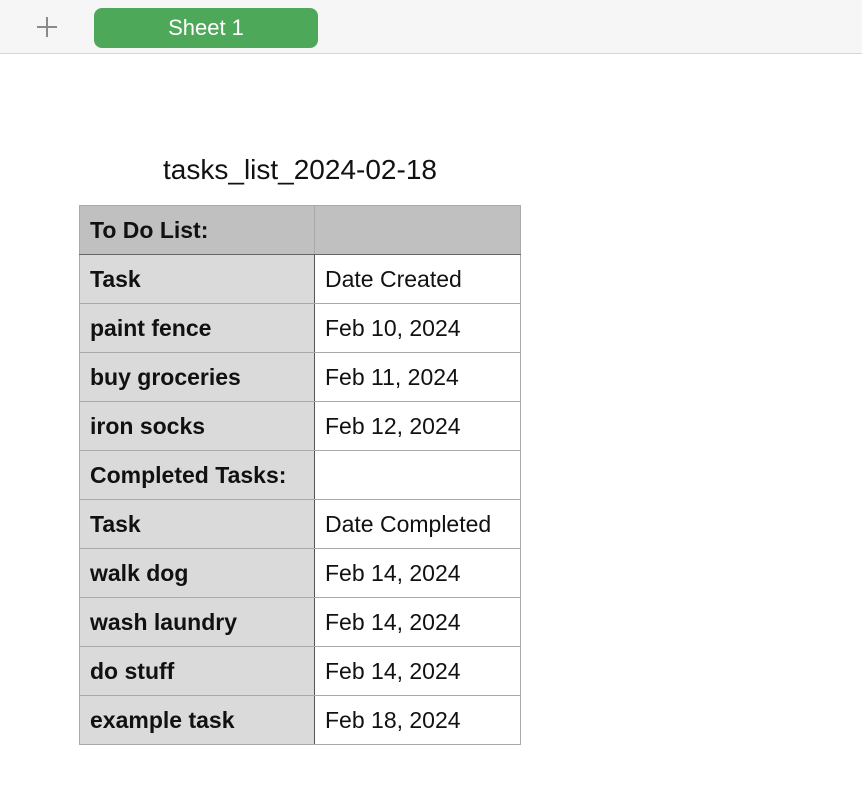  I want to click on add-sheet-button, so click(47, 27).